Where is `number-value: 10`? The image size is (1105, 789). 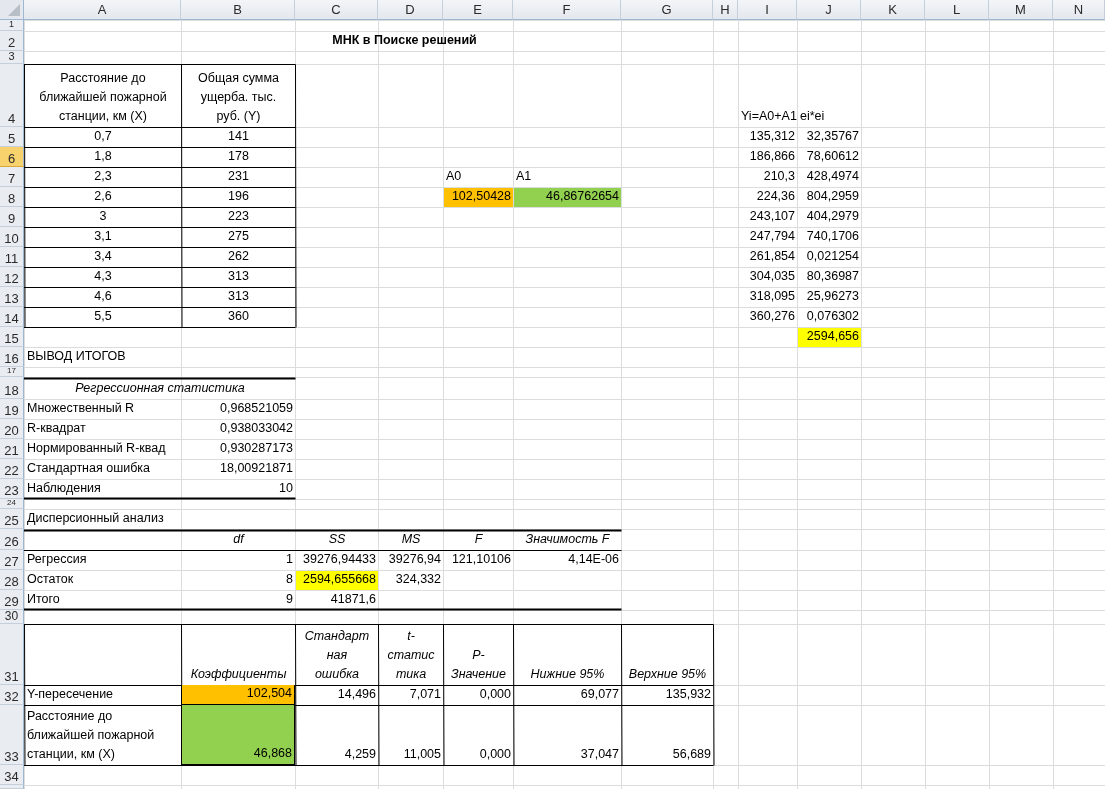
number-value: 10 is located at coordinates (286, 488).